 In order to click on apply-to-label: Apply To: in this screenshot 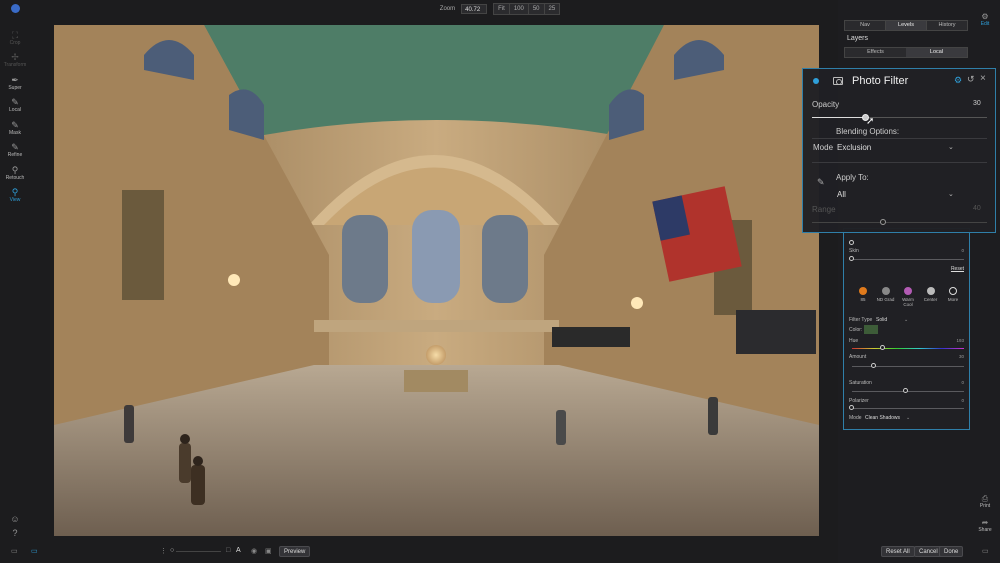, I will do `click(852, 177)`.